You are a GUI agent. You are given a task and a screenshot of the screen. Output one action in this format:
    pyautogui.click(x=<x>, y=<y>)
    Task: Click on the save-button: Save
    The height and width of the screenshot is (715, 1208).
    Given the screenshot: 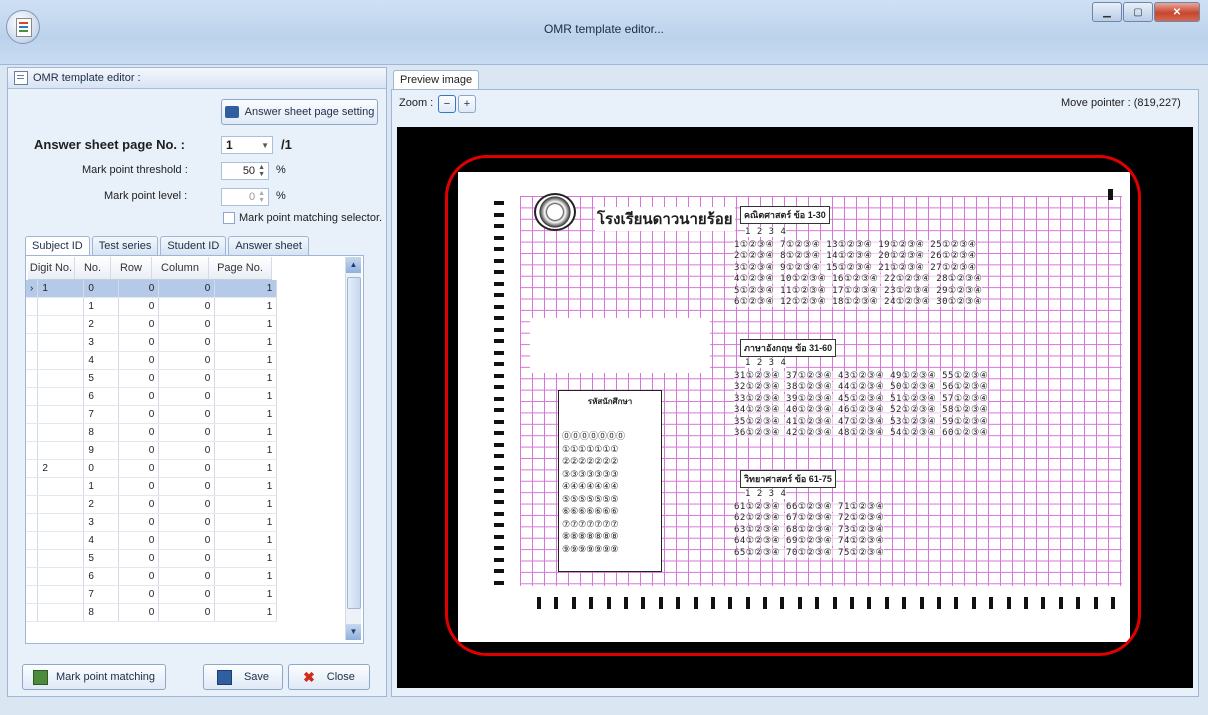 What is the action you would take?
    pyautogui.click(x=243, y=677)
    